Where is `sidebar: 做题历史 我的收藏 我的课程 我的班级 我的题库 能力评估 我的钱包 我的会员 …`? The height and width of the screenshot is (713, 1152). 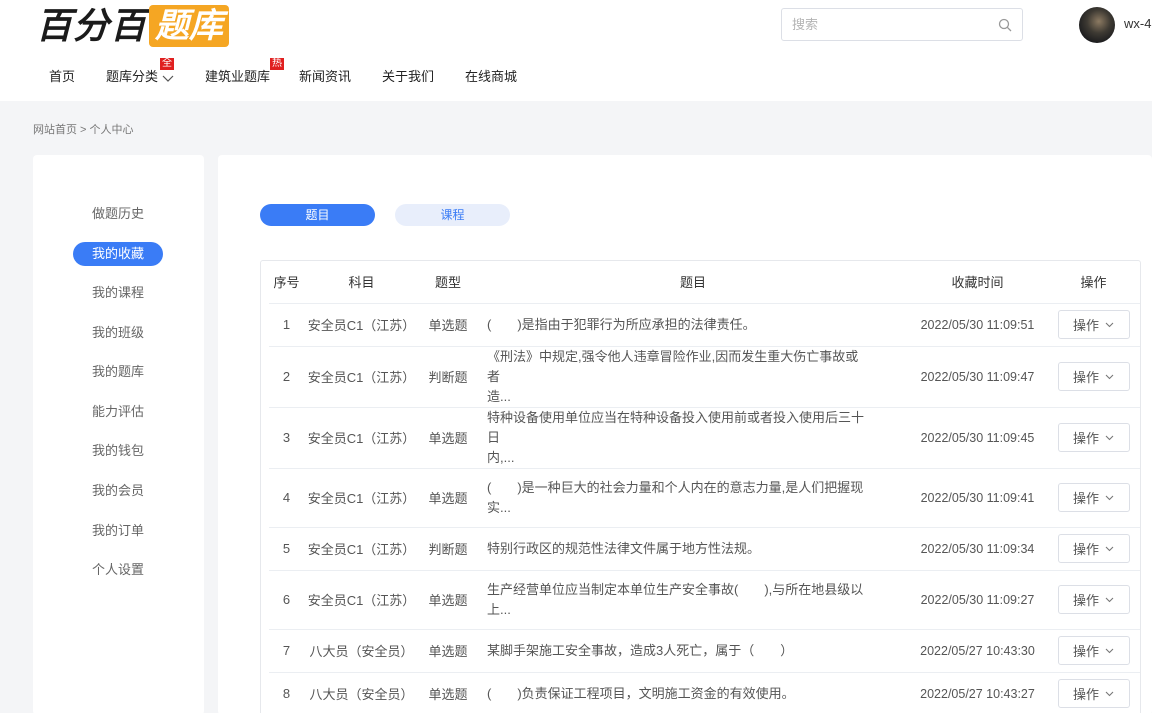
sidebar: 做题历史 我的收藏 我的课程 我的班级 我的题库 能力评估 我的钱包 我的会员 … is located at coordinates (118, 434).